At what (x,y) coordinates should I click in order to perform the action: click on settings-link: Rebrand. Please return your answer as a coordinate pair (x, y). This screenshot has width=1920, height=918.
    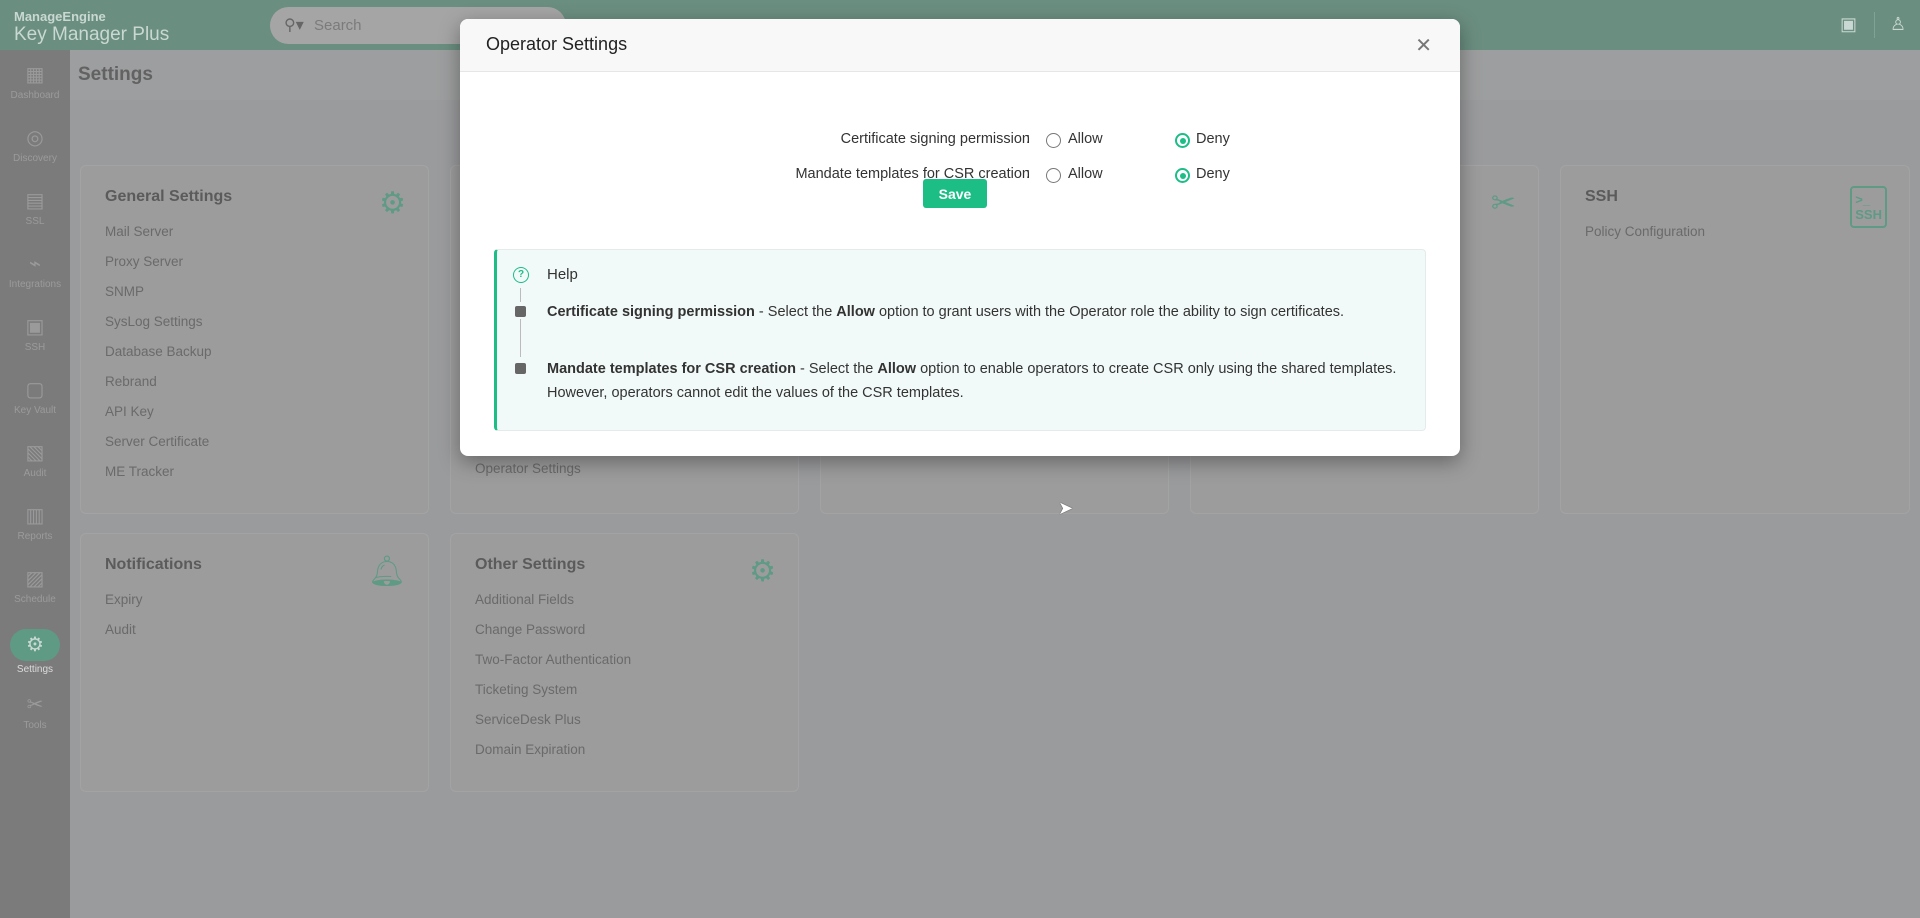
    Looking at the image, I should click on (158, 389).